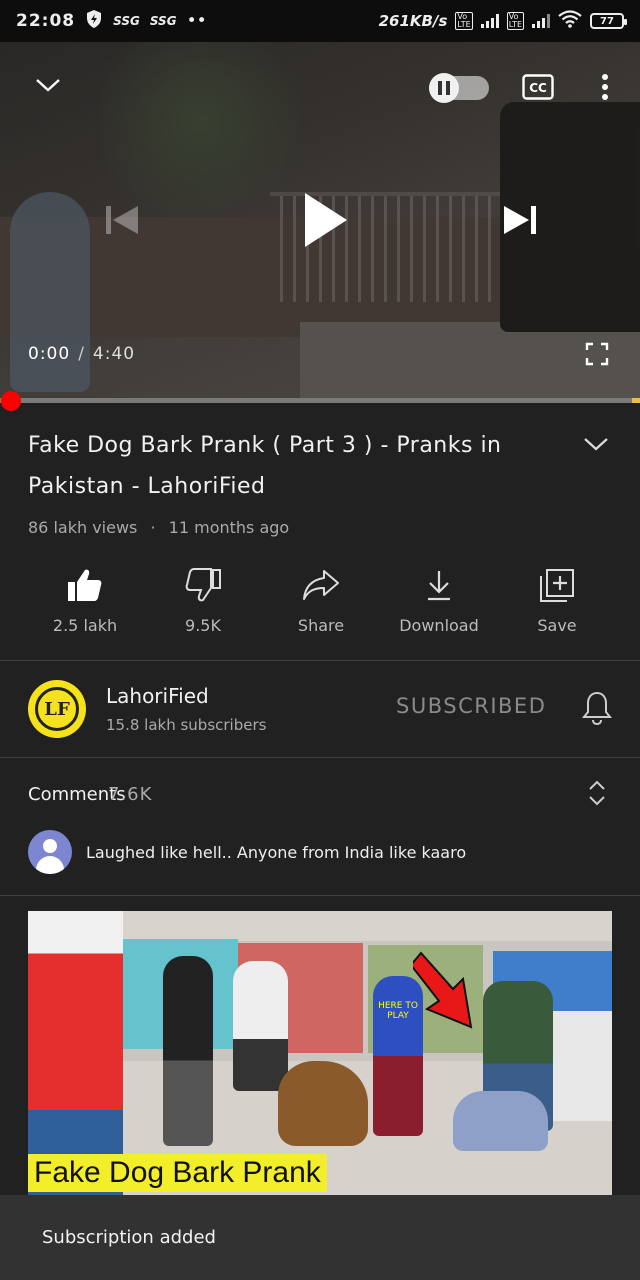 This screenshot has width=640, height=1280. Describe the element at coordinates (570, 21) in the screenshot. I see `wifi-icon` at that location.